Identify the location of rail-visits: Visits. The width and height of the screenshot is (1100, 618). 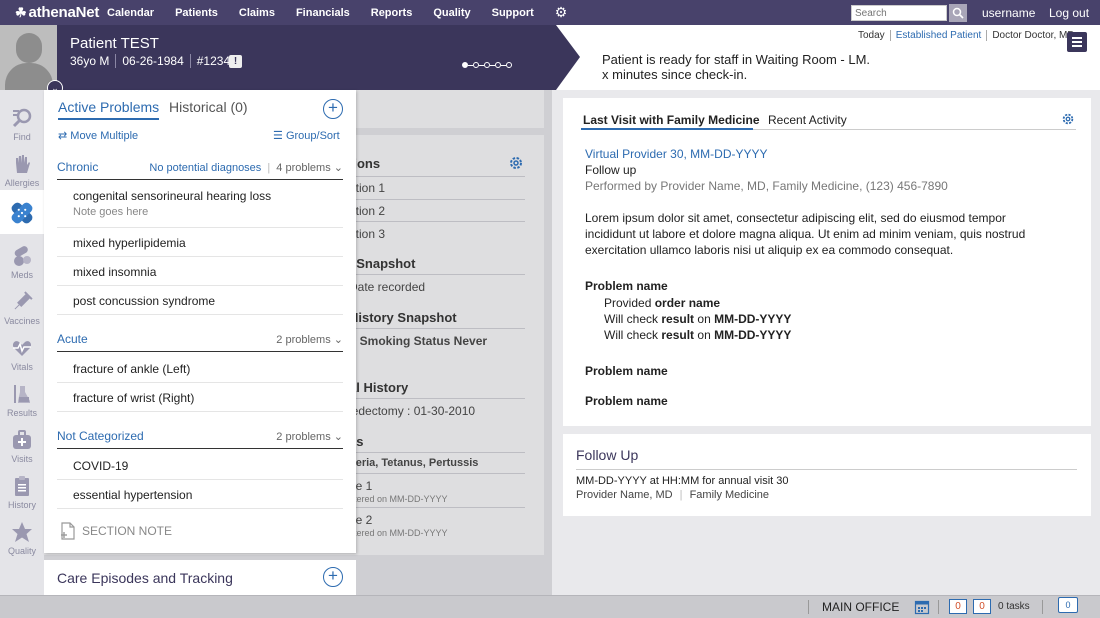
(22, 446).